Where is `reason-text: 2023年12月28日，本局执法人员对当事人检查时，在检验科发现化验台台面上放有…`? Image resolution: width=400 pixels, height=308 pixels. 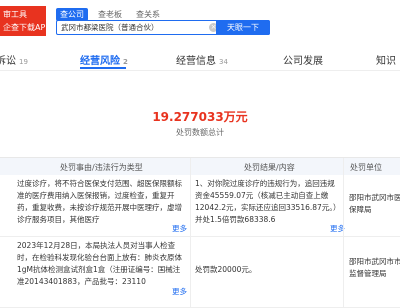 reason-text: 2023年12月28日，本局执法人员对当事人检查时，在检验科发现化验台台面上放有… is located at coordinates (99, 263).